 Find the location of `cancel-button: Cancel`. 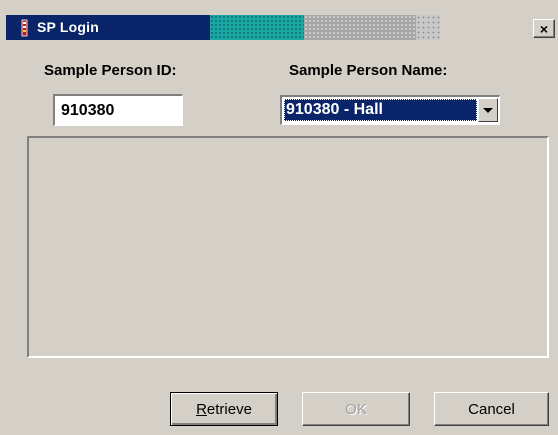

cancel-button: Cancel is located at coordinates (491, 409).